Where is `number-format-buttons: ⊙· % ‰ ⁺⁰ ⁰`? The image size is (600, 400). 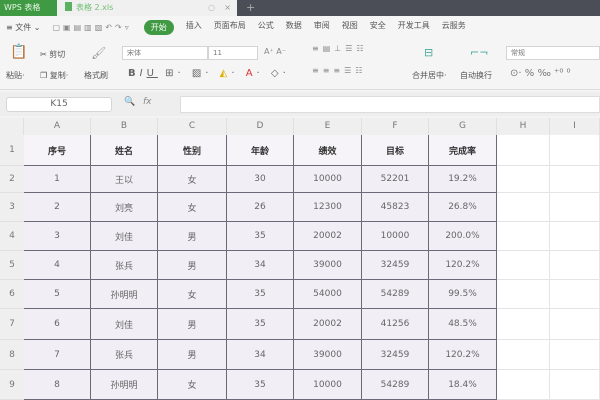 number-format-buttons: ⊙· % ‰ ⁺⁰ ⁰ is located at coordinates (540, 73).